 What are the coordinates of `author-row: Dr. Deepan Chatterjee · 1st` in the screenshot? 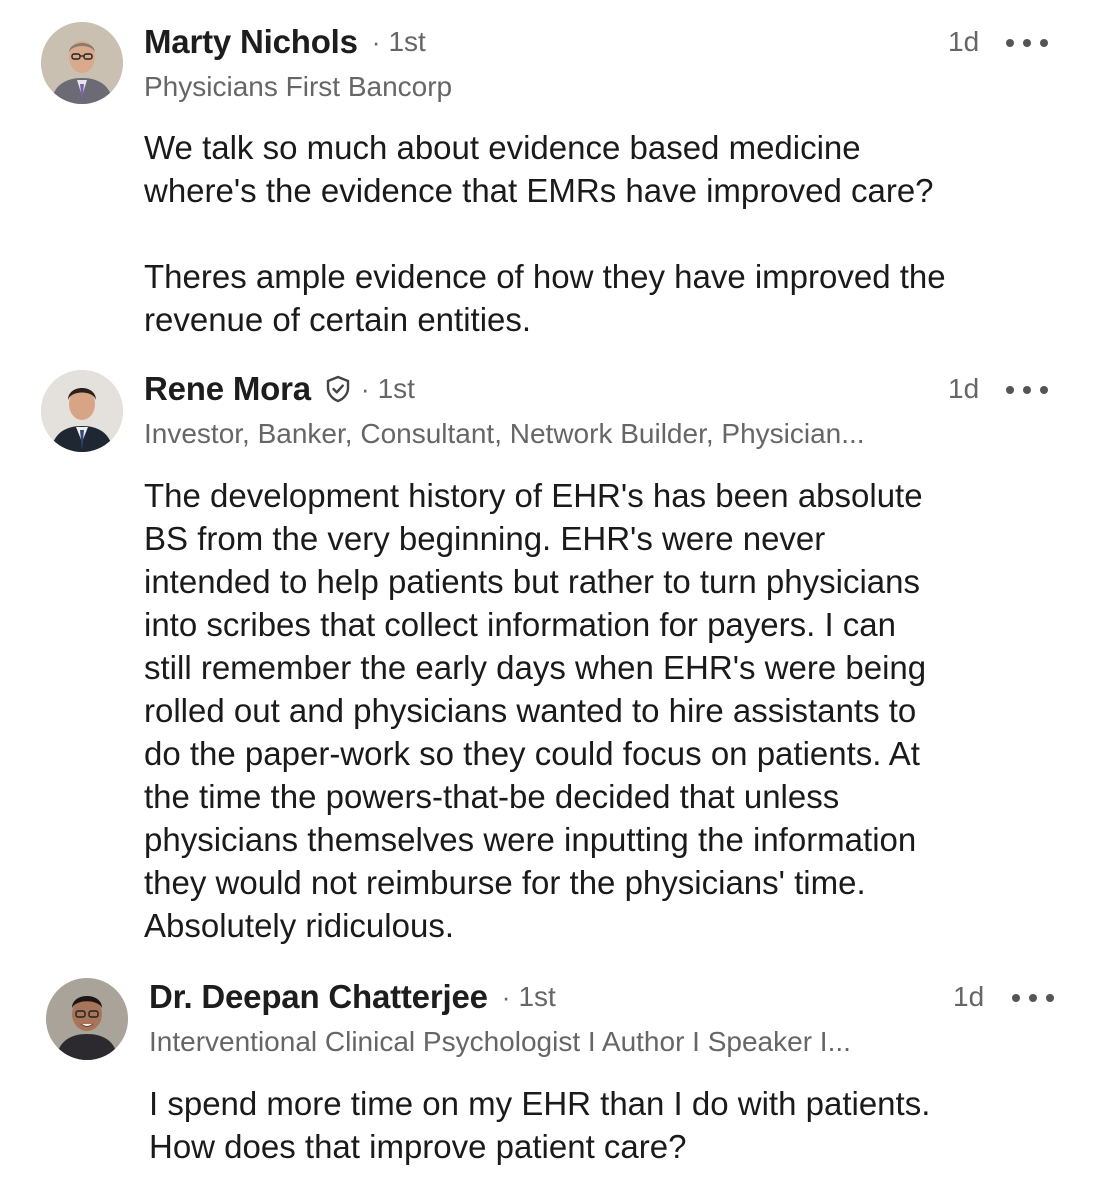 It's located at (352, 997).